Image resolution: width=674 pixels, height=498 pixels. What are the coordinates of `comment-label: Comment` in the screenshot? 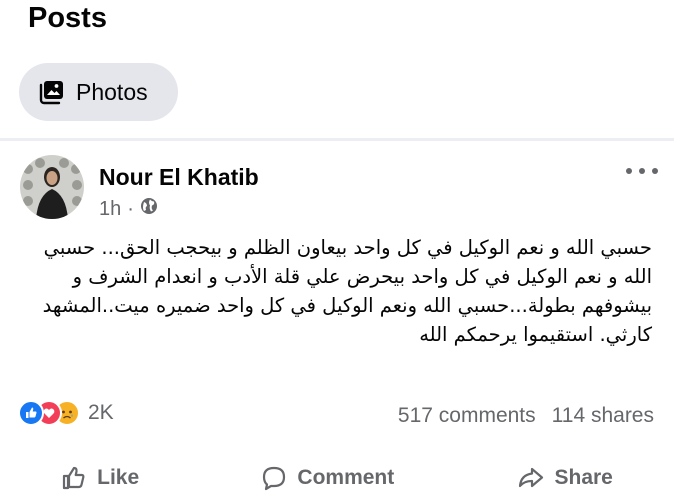 It's located at (346, 477).